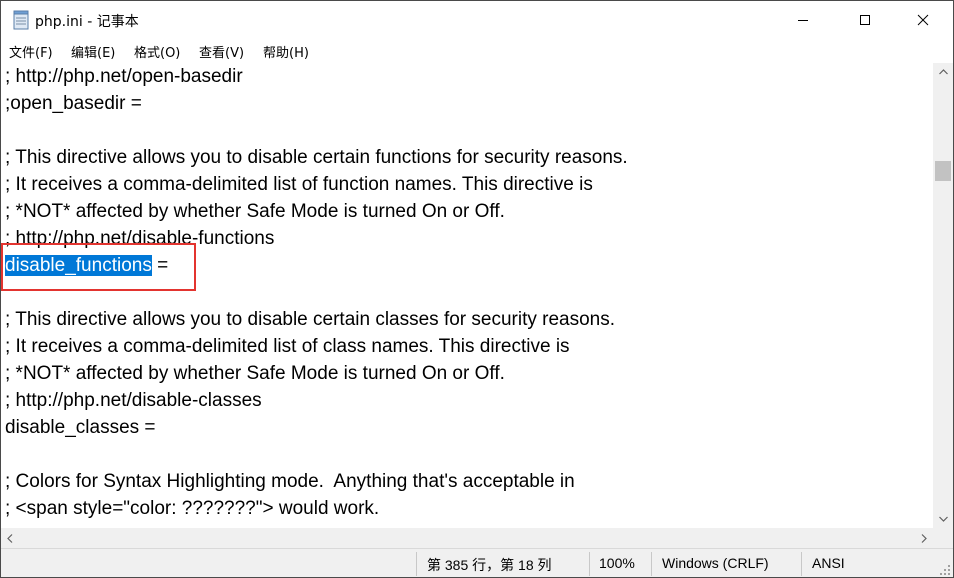 Image resolution: width=954 pixels, height=578 pixels. Describe the element at coordinates (221, 51) in the screenshot. I see `menu-view: 查看(V)` at that location.